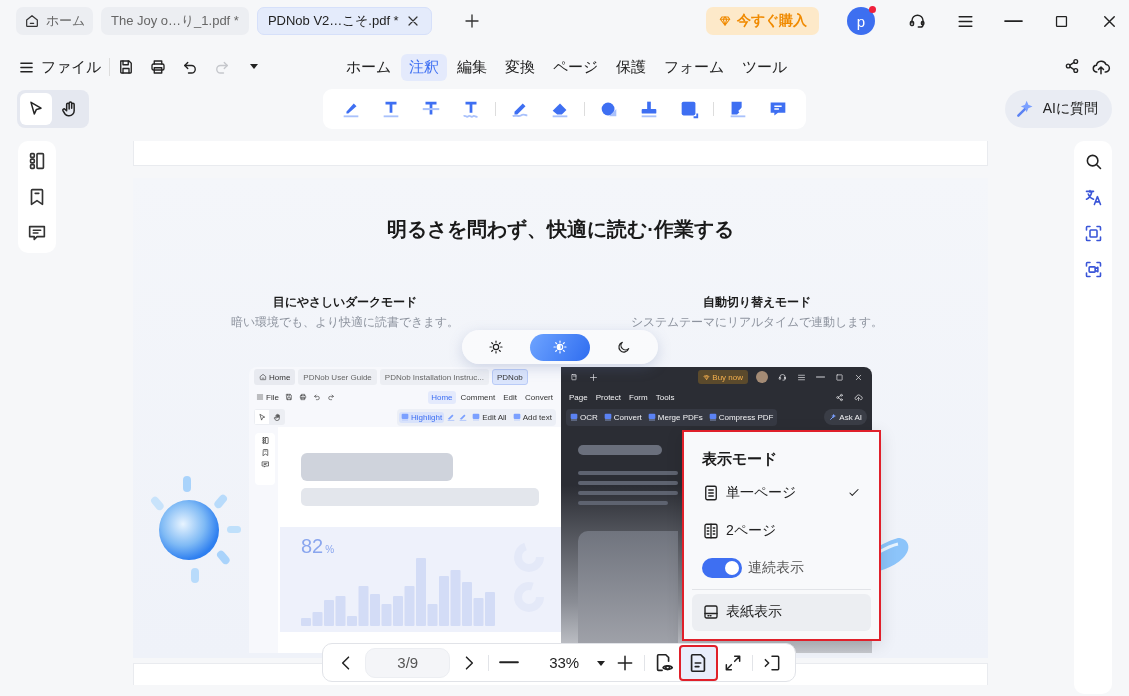 Image resolution: width=1129 pixels, height=696 pixels. Describe the element at coordinates (764, 67) in the screenshot. I see `menu-tab: ツール` at that location.